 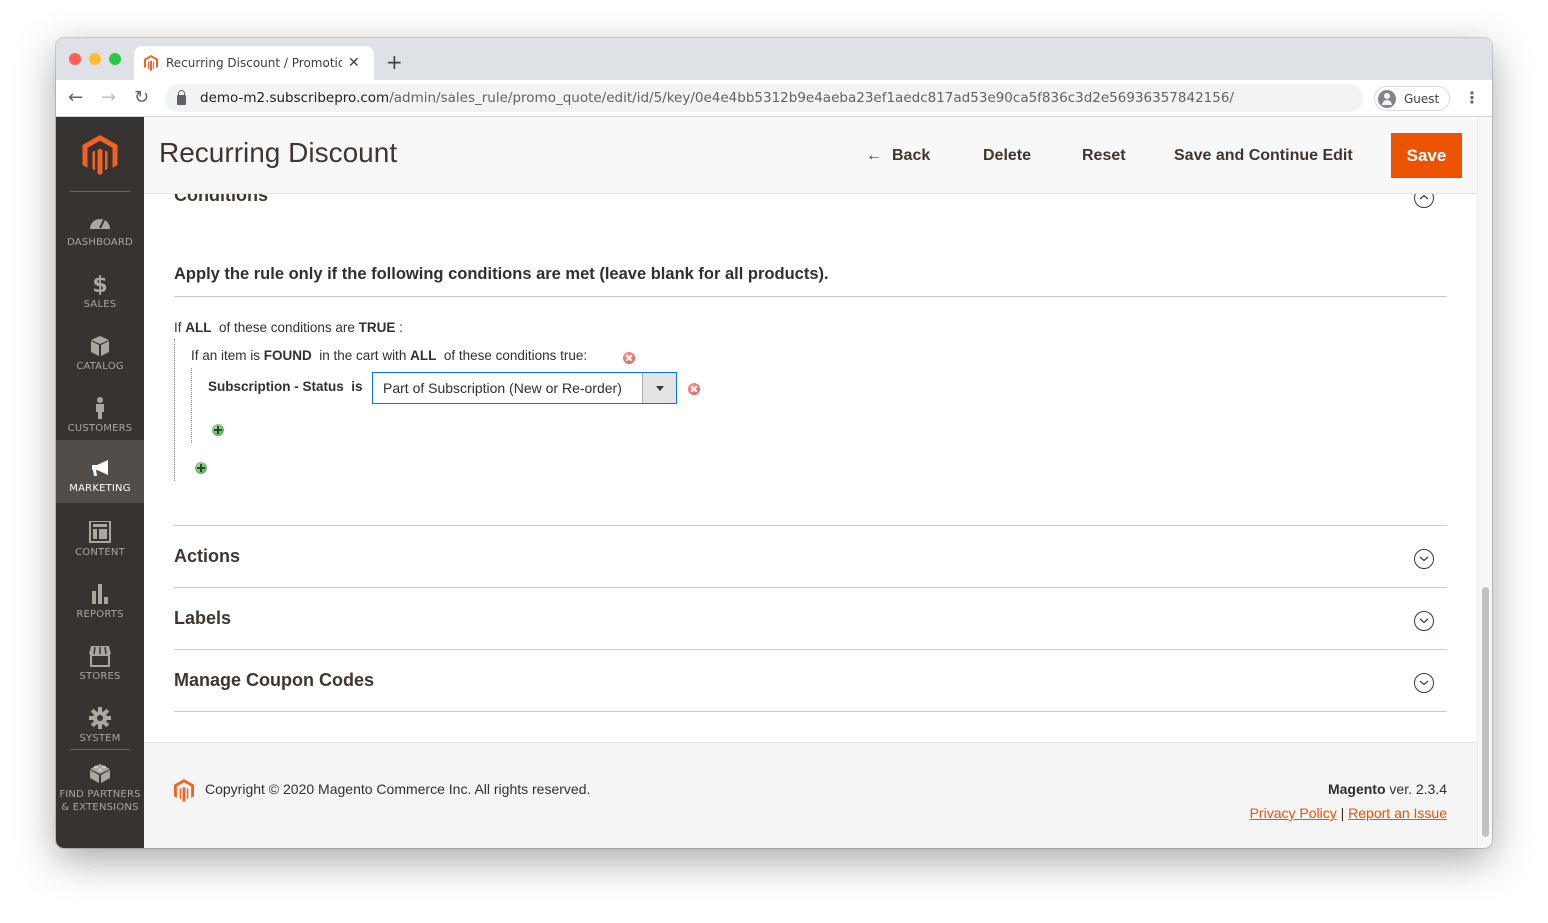 I want to click on sidebar-label: CUSTOMERS, so click(x=100, y=428).